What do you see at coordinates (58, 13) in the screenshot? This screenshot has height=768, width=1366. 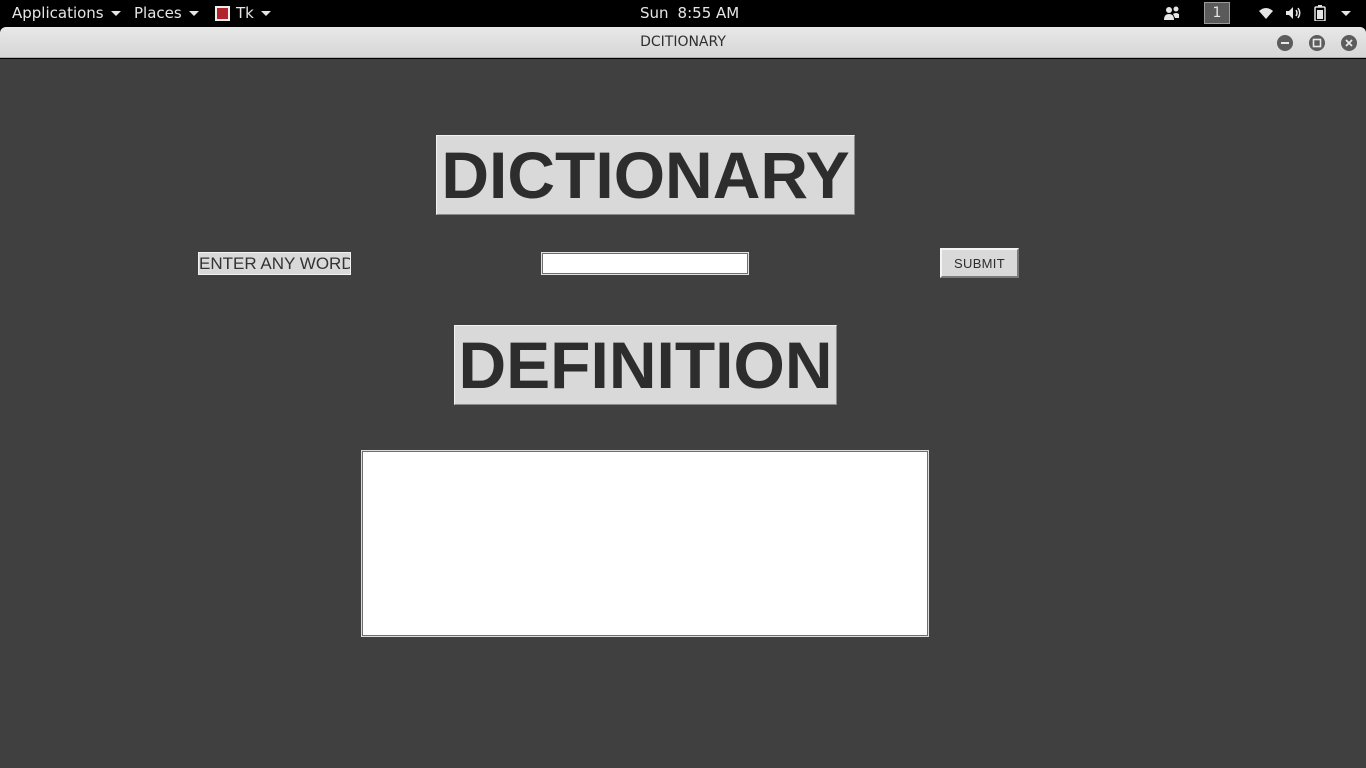 I see `applications-menu-label: Applications` at bounding box center [58, 13].